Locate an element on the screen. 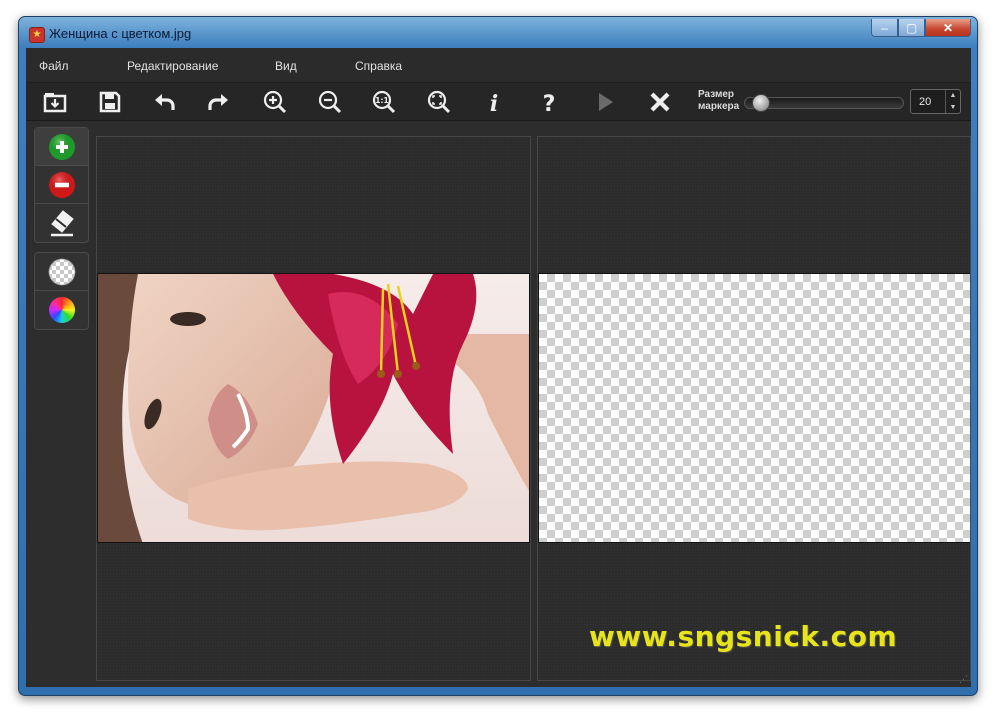 Image resolution: width=998 pixels, height=713 pixels. marker-label-line1: Размер is located at coordinates (716, 94).